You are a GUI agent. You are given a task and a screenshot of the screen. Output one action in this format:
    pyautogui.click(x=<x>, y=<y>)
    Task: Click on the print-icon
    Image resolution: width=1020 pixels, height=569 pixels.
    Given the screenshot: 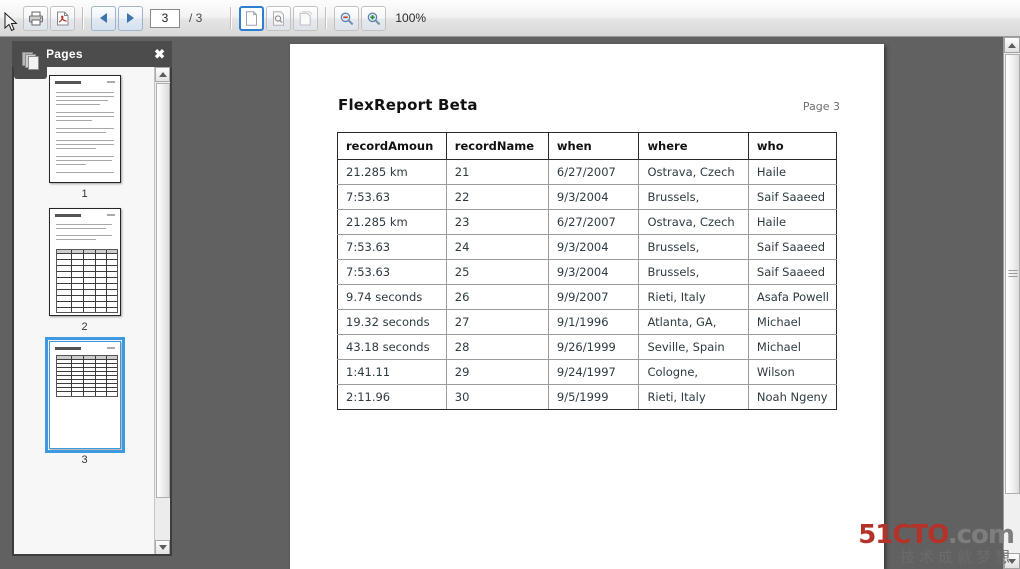 What is the action you would take?
    pyautogui.click(x=35, y=18)
    